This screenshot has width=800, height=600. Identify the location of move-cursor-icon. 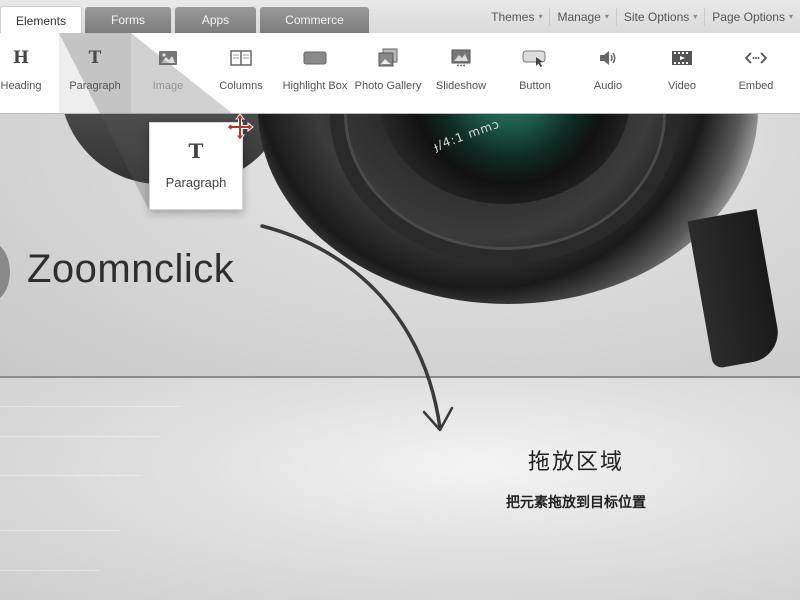
(240, 127).